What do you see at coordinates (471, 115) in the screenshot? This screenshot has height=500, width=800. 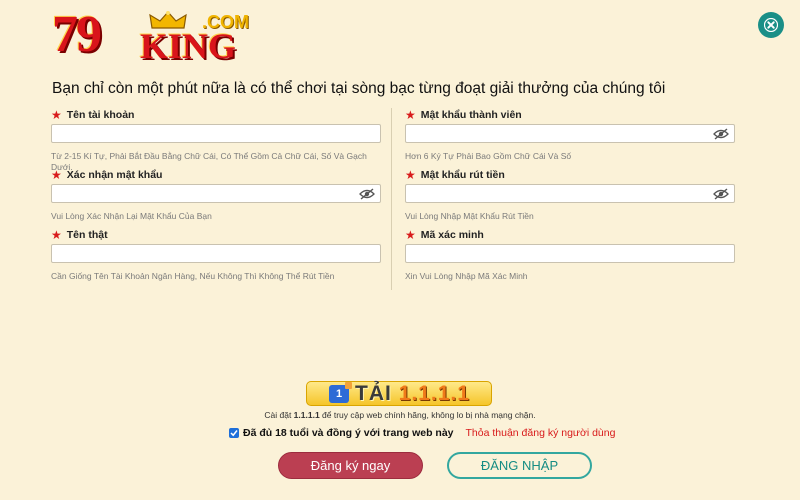 I see `field-label: Mật khẩu thành viên` at bounding box center [471, 115].